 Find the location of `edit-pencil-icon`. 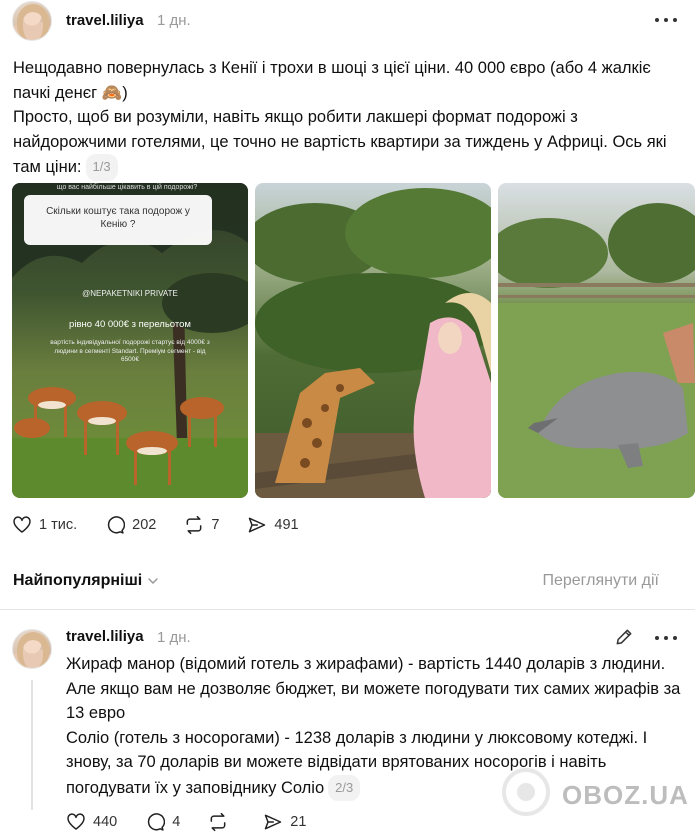

edit-pencil-icon is located at coordinates (624, 637).